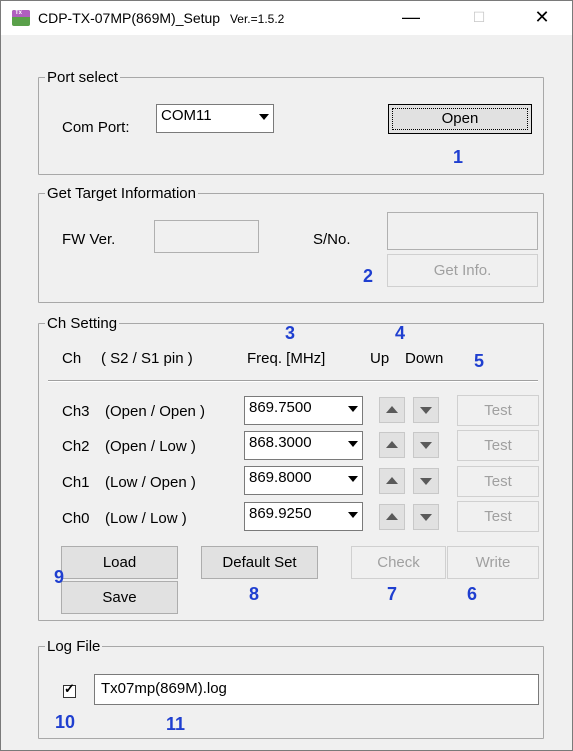  Describe the element at coordinates (150, 446) in the screenshot. I see `row-ch2-pins: (Open / Low )` at that location.